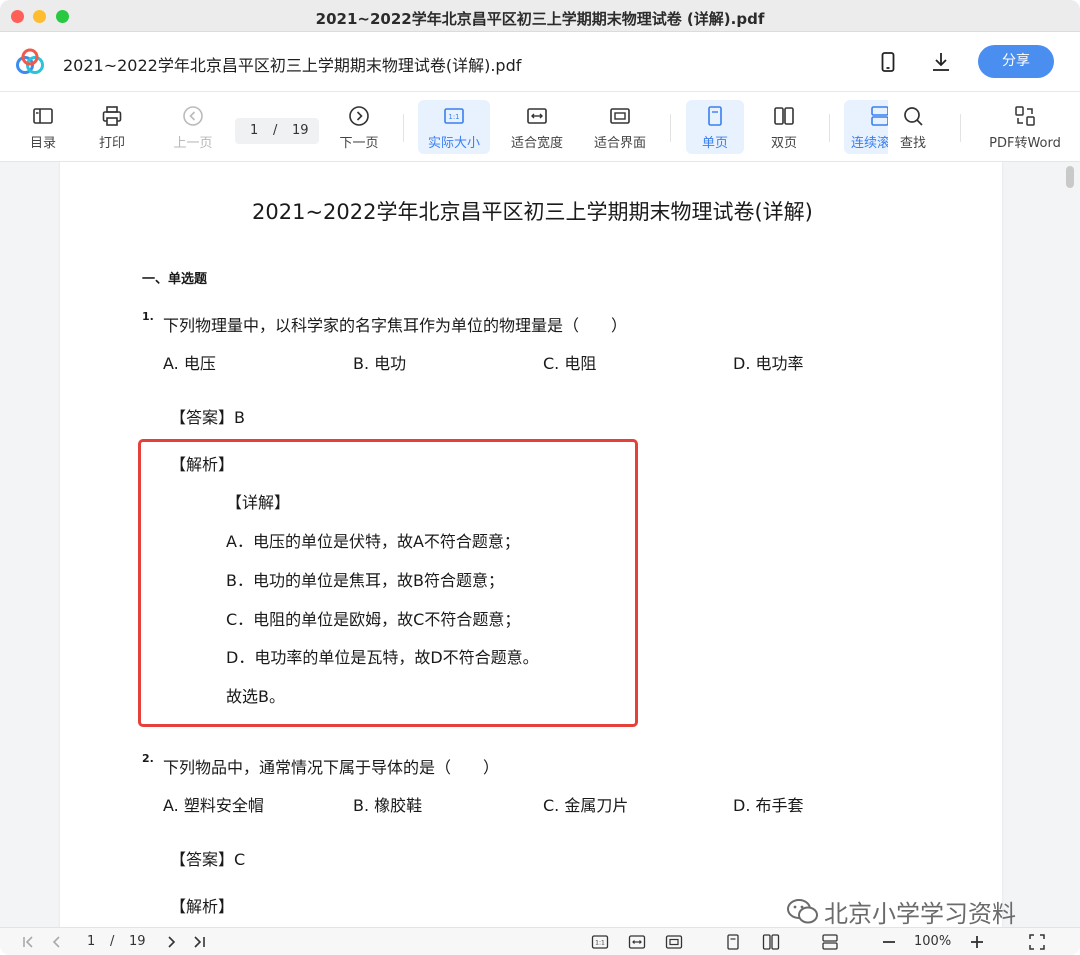 Image resolution: width=1080 pixels, height=955 pixels. Describe the element at coordinates (137, 941) in the screenshot. I see `bottom-total-pages: 19` at that location.